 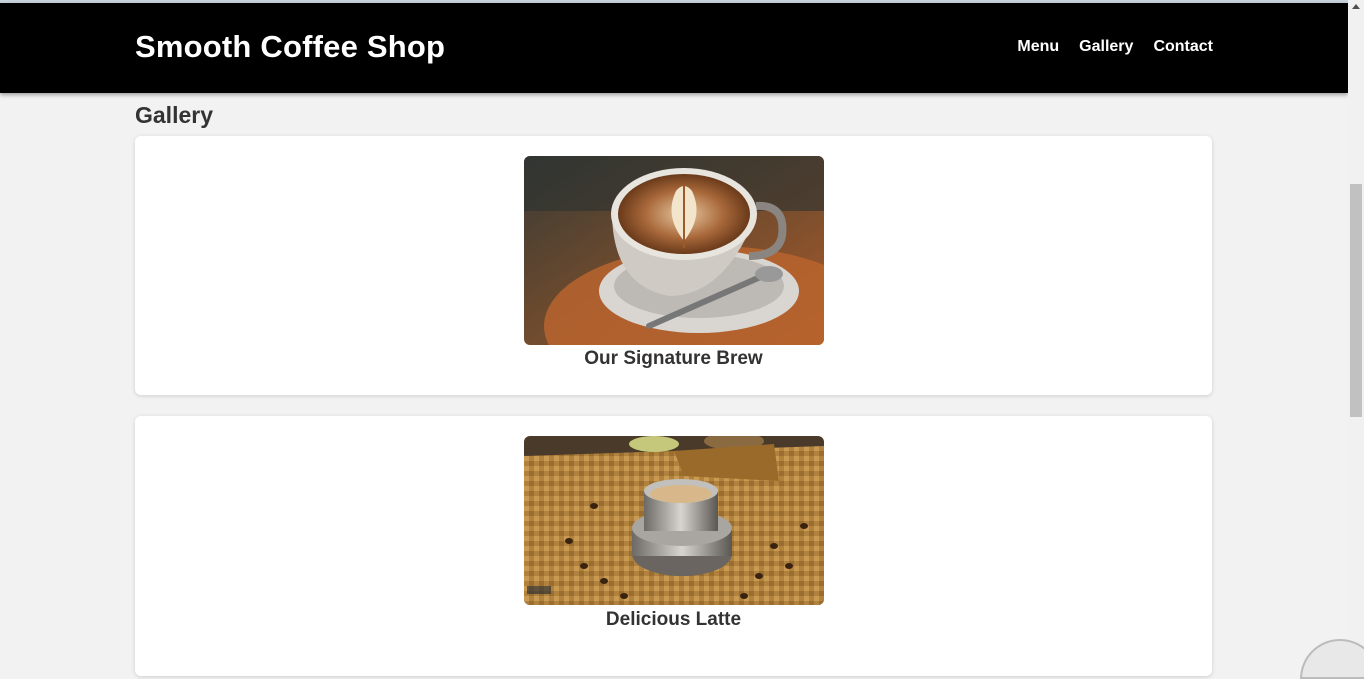 I want to click on nav-link-contact: Contact, so click(x=1183, y=47).